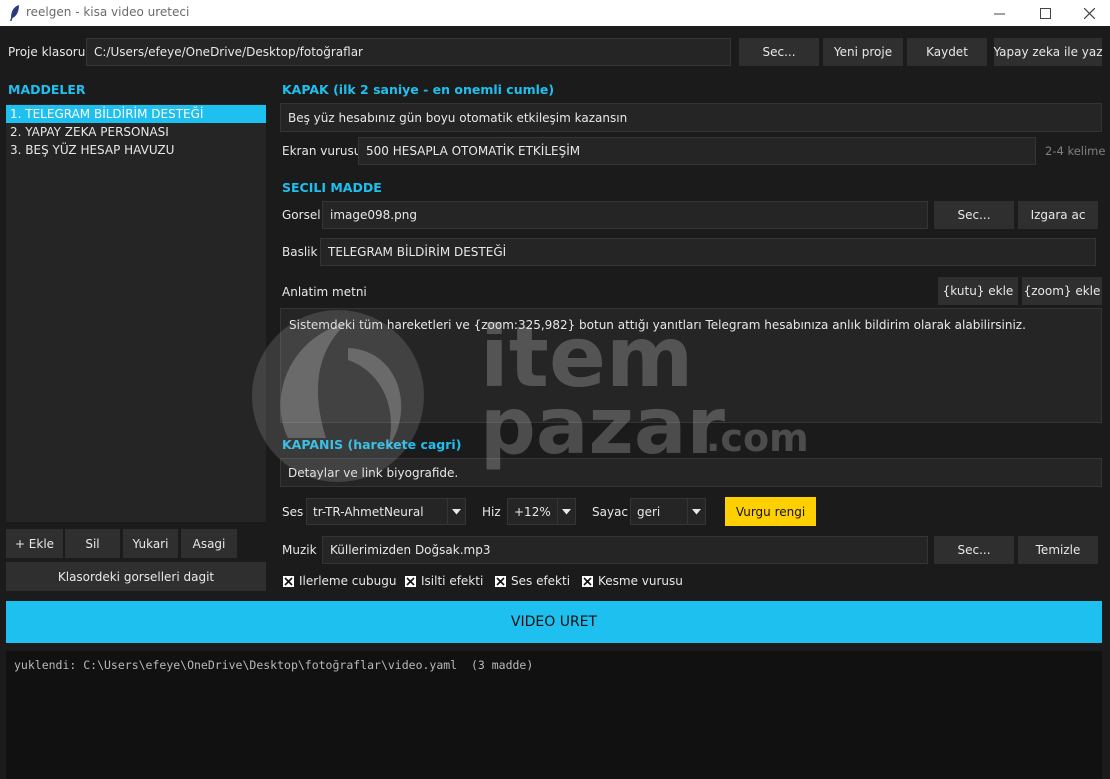 This screenshot has width=1110, height=779. Describe the element at coordinates (293, 512) in the screenshot. I see `voice-label: Ses` at that location.